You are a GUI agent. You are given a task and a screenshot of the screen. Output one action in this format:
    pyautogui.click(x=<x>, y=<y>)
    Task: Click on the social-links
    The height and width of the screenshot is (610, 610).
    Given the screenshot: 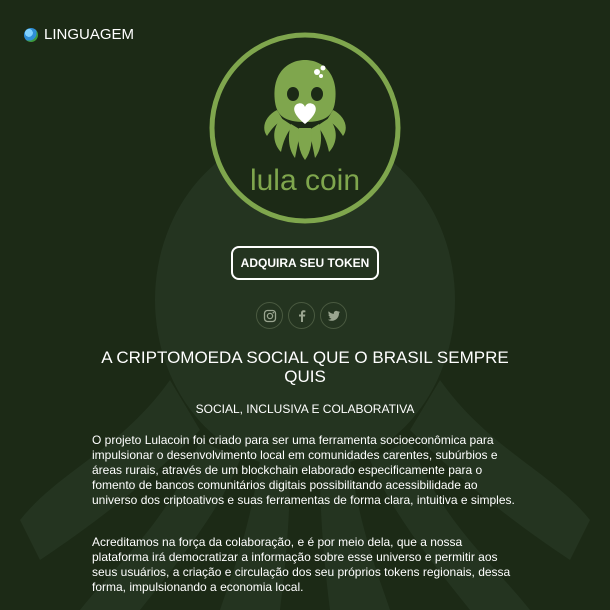 What is the action you would take?
    pyautogui.click(x=301, y=315)
    